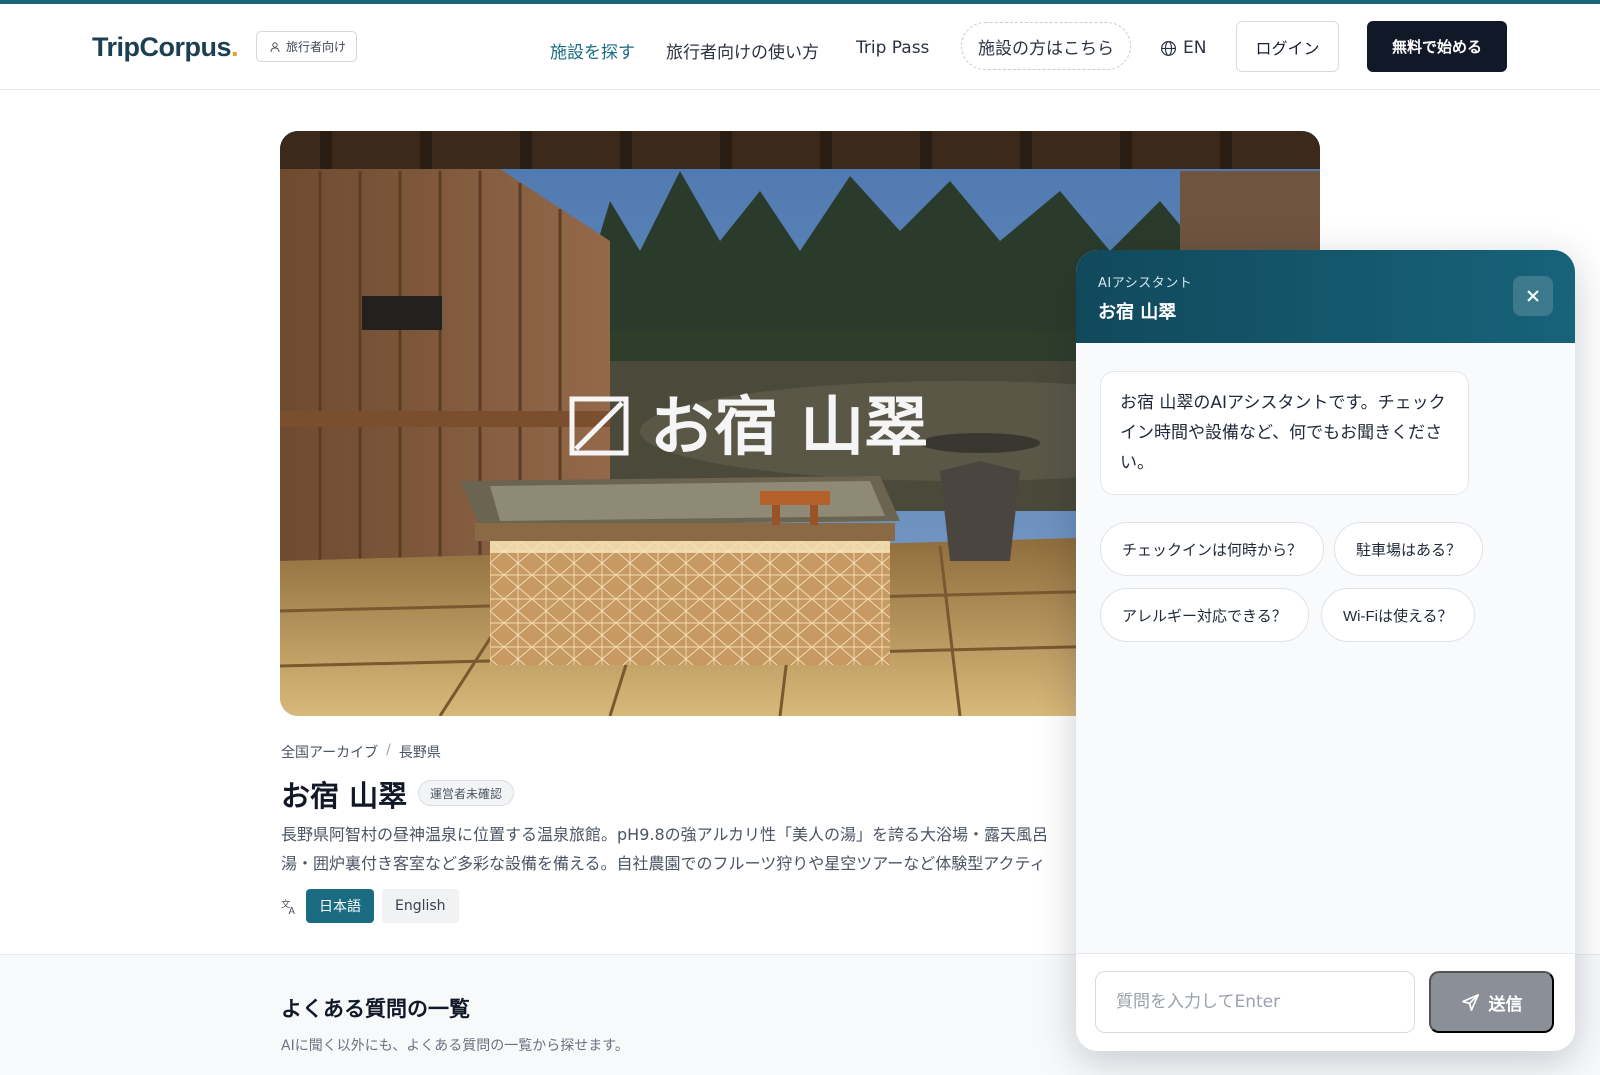 This screenshot has height=1075, width=1600. Describe the element at coordinates (1137, 312) in the screenshot. I see `chat-title: お宿 山翠` at that location.